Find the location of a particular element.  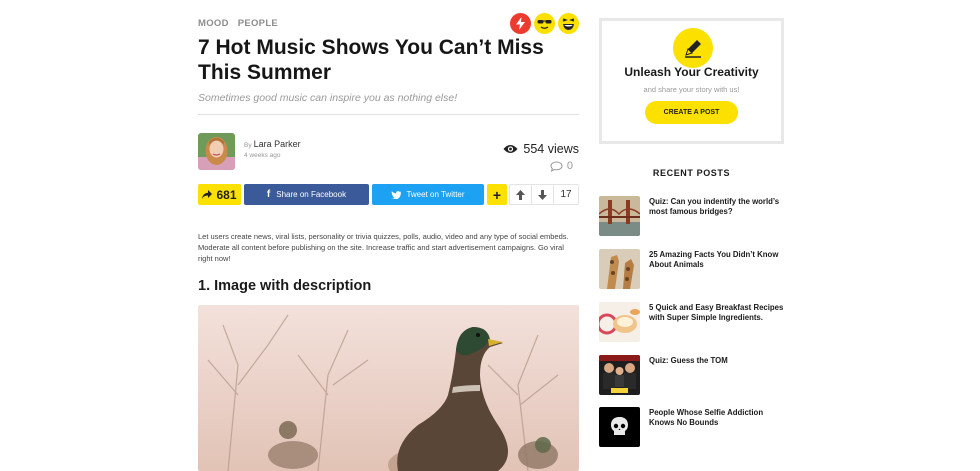

reaction-badges is located at coordinates (544, 23).